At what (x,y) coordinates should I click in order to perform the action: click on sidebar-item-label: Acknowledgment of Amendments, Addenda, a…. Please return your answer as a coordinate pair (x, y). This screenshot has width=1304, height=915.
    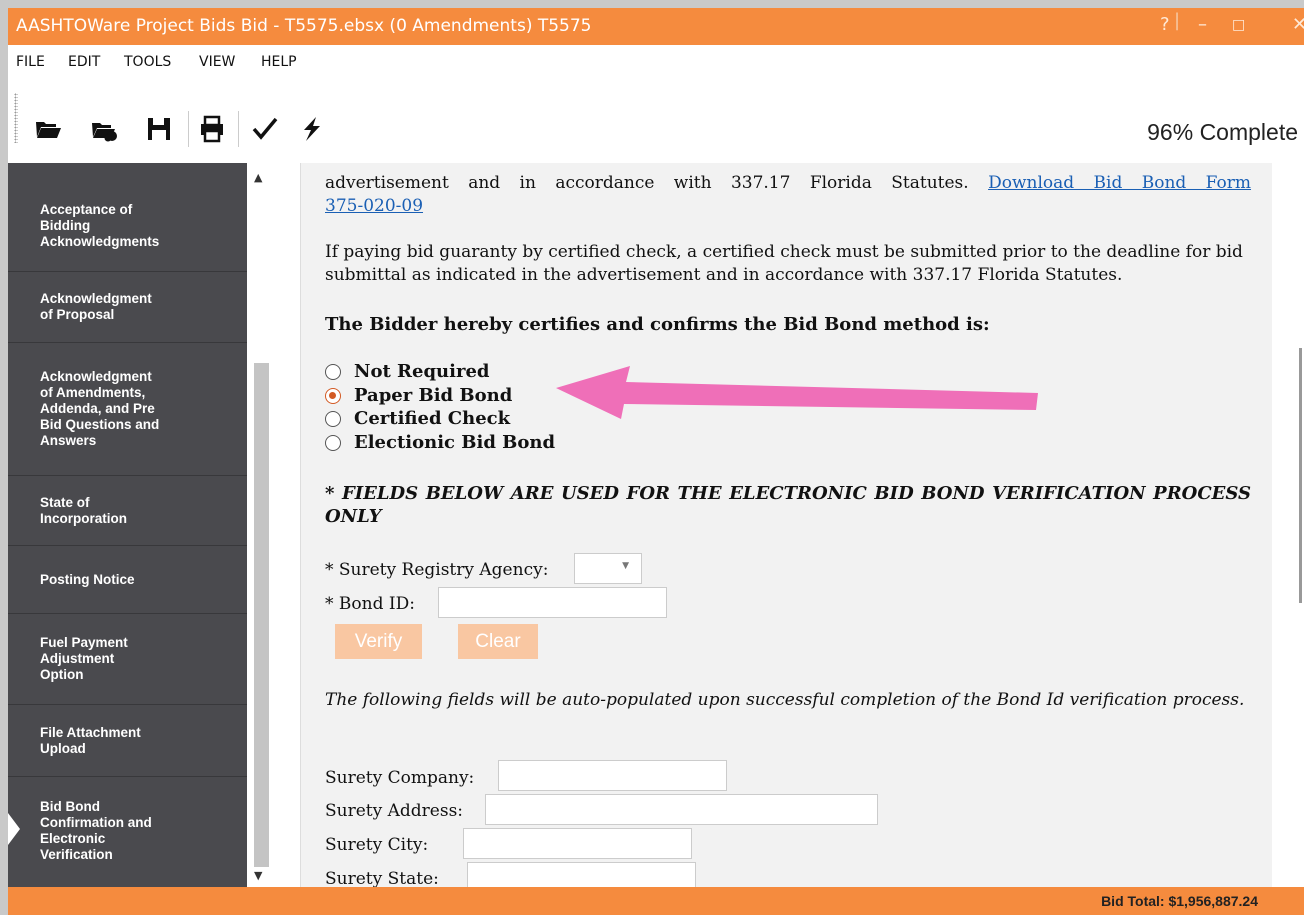
    Looking at the image, I should click on (100, 408).